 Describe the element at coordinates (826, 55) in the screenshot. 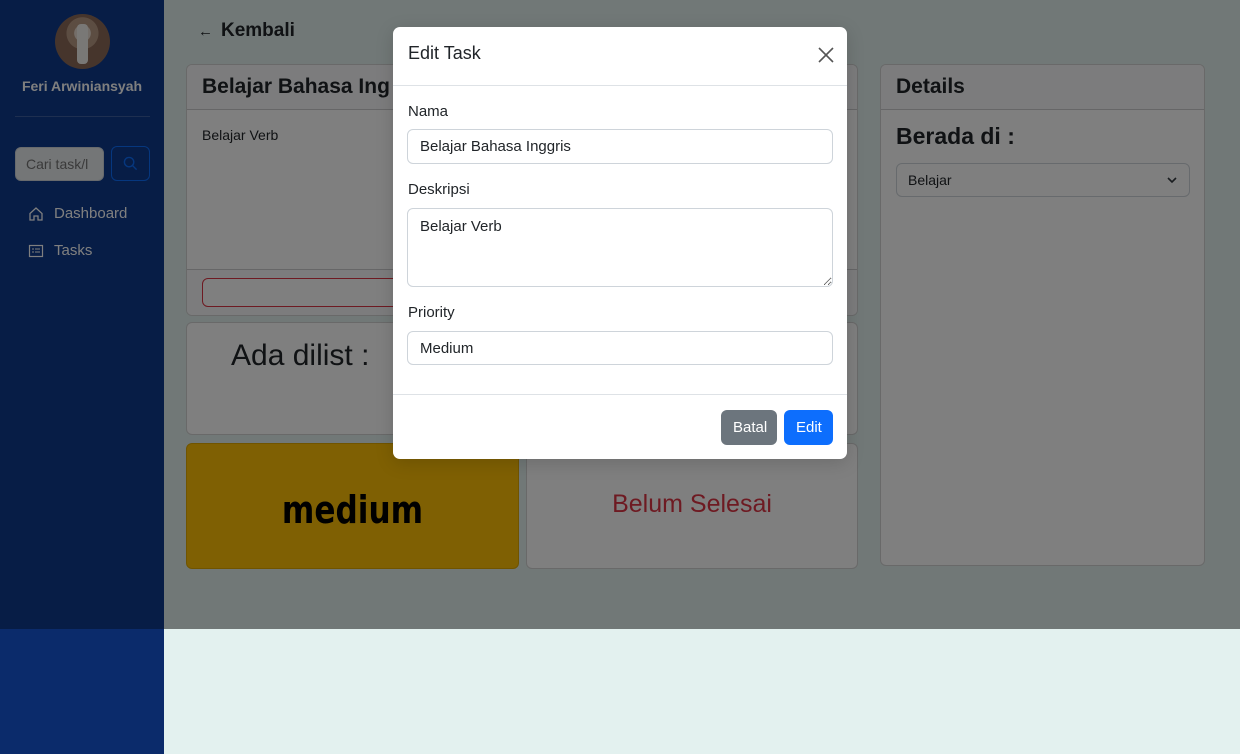

I see `close-icon` at that location.